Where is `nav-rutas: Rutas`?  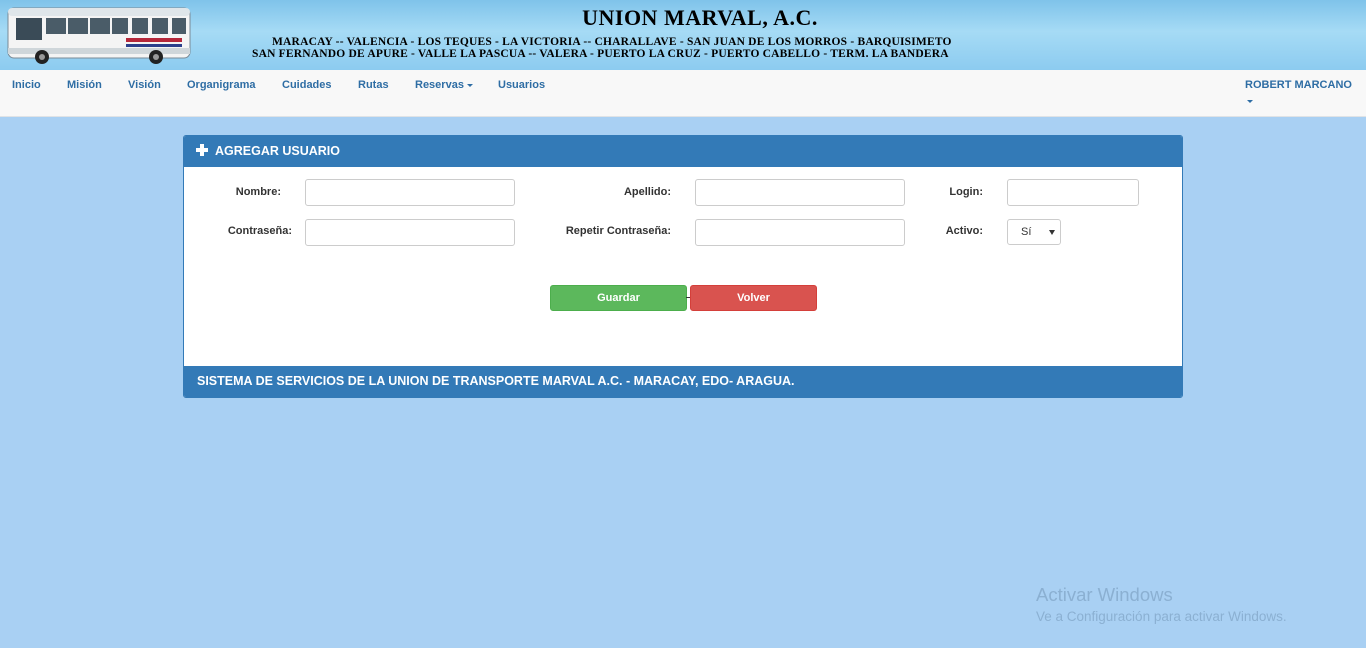 nav-rutas: Rutas is located at coordinates (373, 85).